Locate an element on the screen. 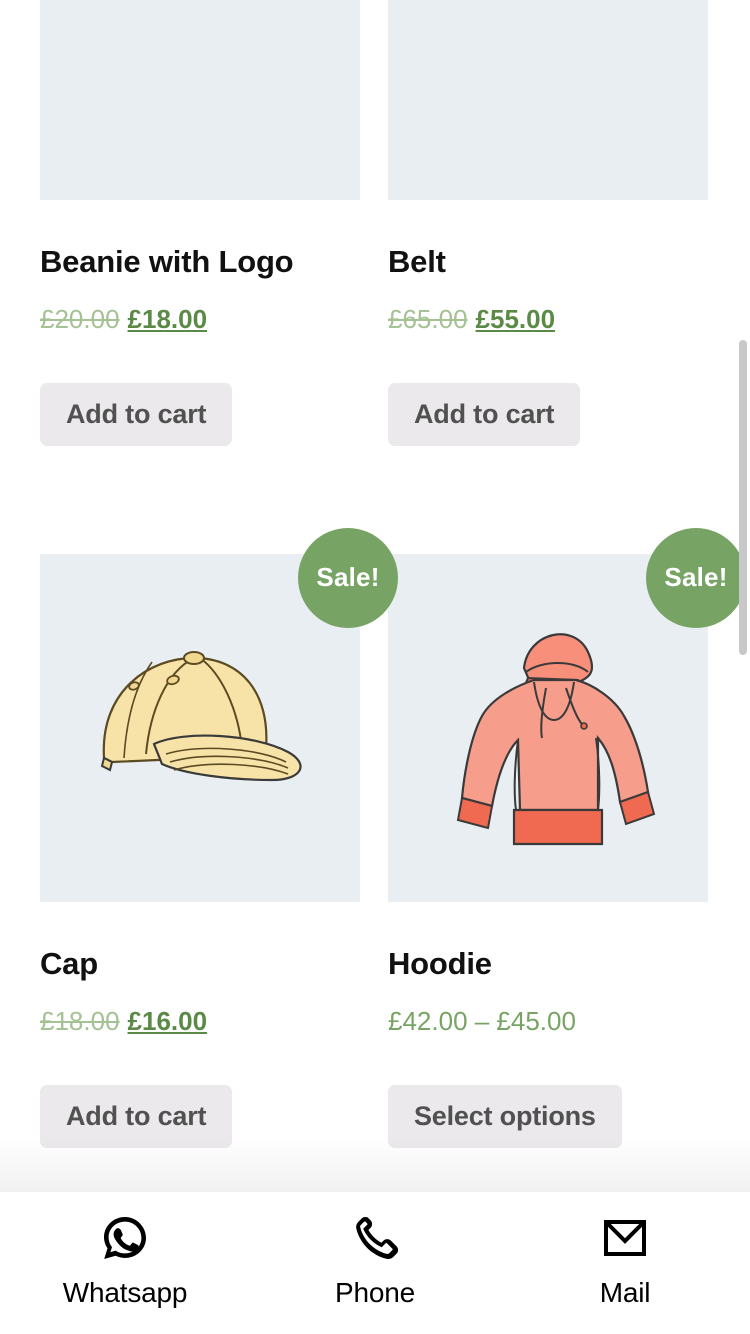 Image resolution: width=750 pixels, height=1334 pixels. product-image-beanie is located at coordinates (200, 100).